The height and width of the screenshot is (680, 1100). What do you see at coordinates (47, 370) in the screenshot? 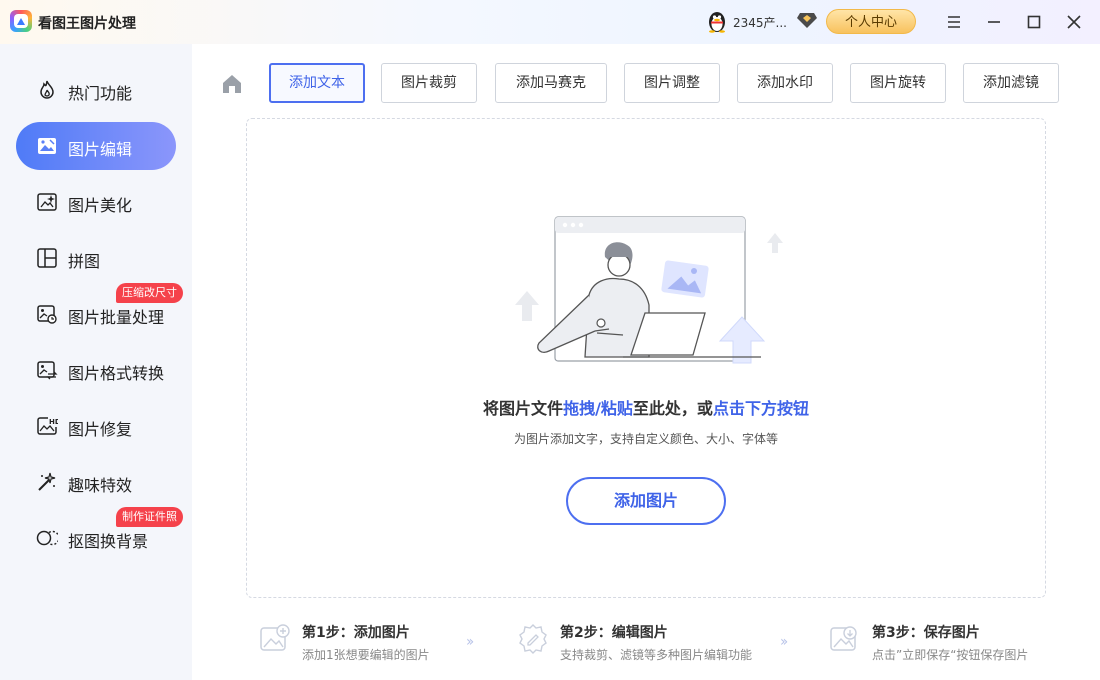
I see `convert-image-icon` at bounding box center [47, 370].